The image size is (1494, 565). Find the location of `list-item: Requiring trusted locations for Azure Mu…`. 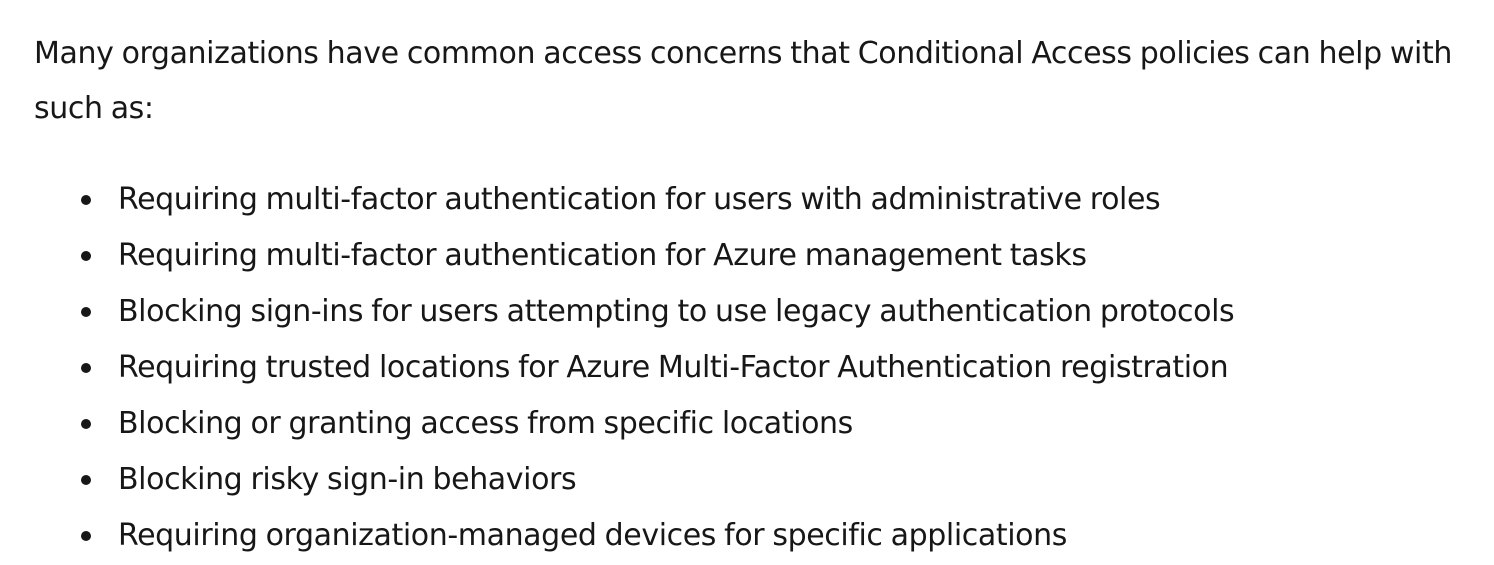

list-item: Requiring trusted locations for Azure Mu… is located at coordinates (759, 368).